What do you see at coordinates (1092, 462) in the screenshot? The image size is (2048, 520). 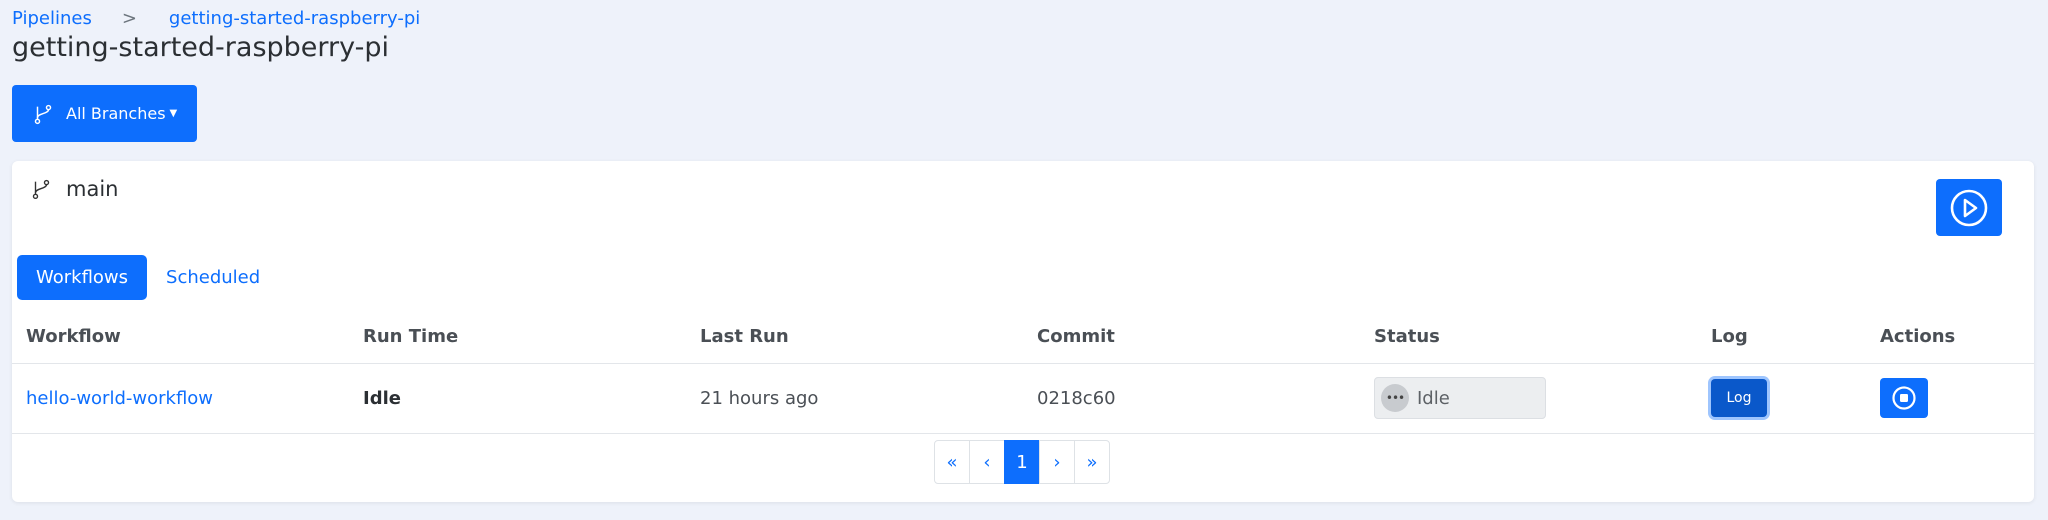 I see `page-last-button: »` at bounding box center [1092, 462].